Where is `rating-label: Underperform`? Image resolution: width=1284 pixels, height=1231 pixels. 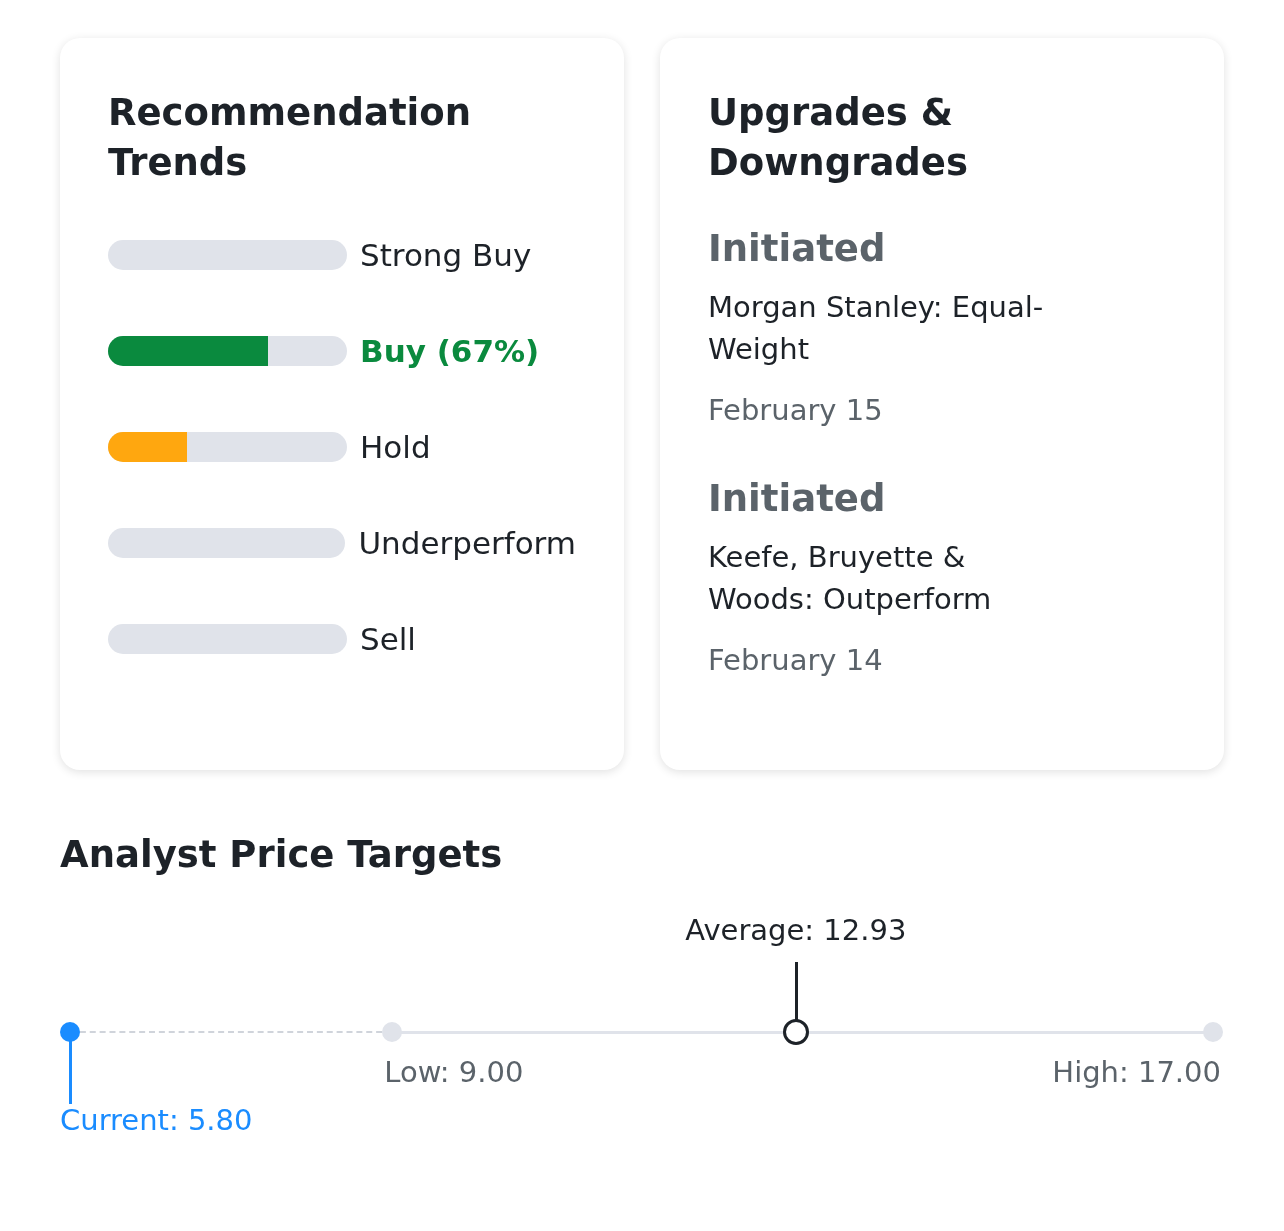 rating-label: Underperform is located at coordinates (467, 543).